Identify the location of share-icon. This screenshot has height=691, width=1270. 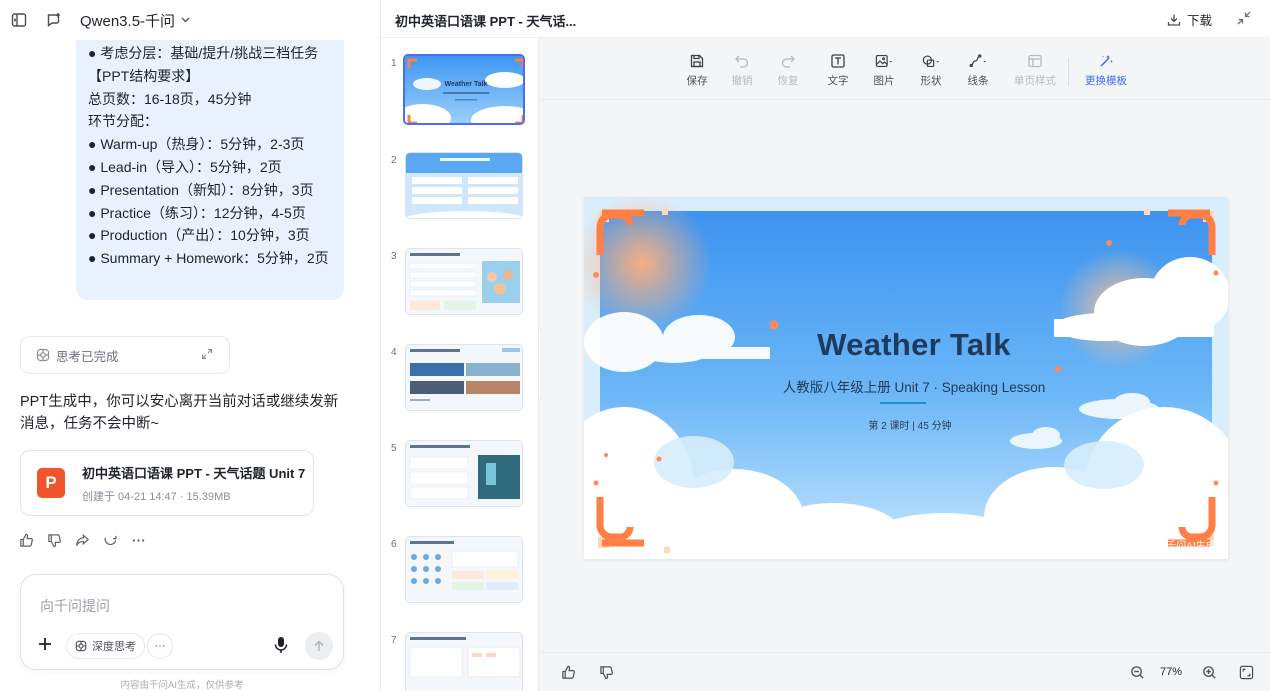
(82, 540).